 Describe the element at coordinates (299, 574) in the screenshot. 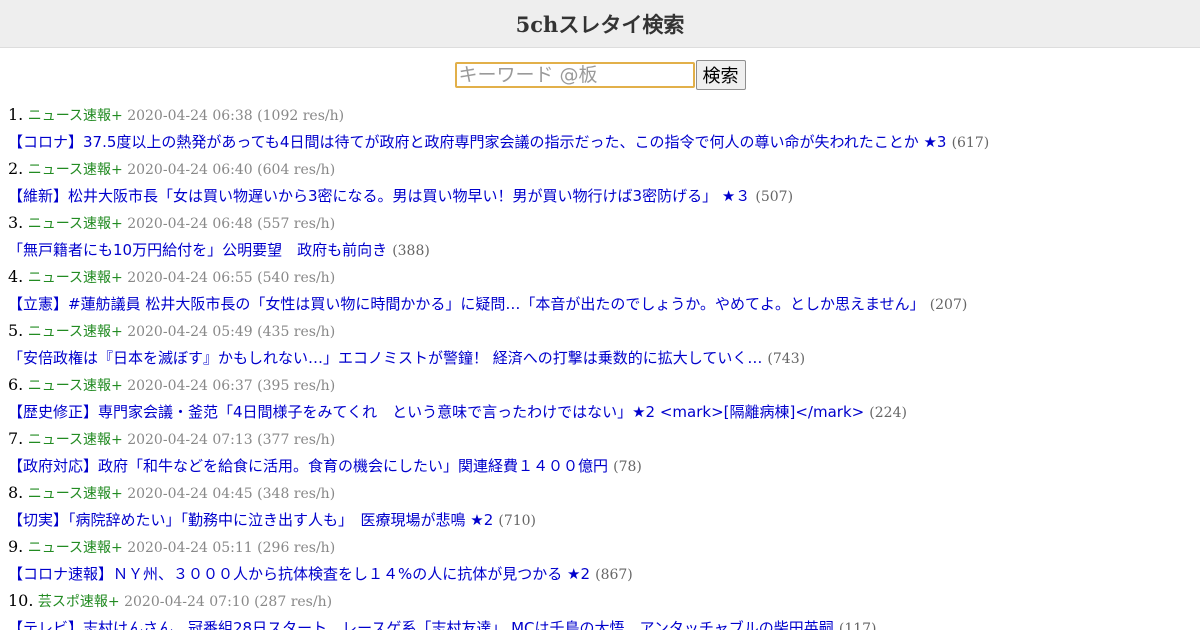

I see `thread-title-link: 【コロナ速報】ＮＹ州、３０００人から抗体検査をし１４%の人に抗体が見つかる ★2` at that location.